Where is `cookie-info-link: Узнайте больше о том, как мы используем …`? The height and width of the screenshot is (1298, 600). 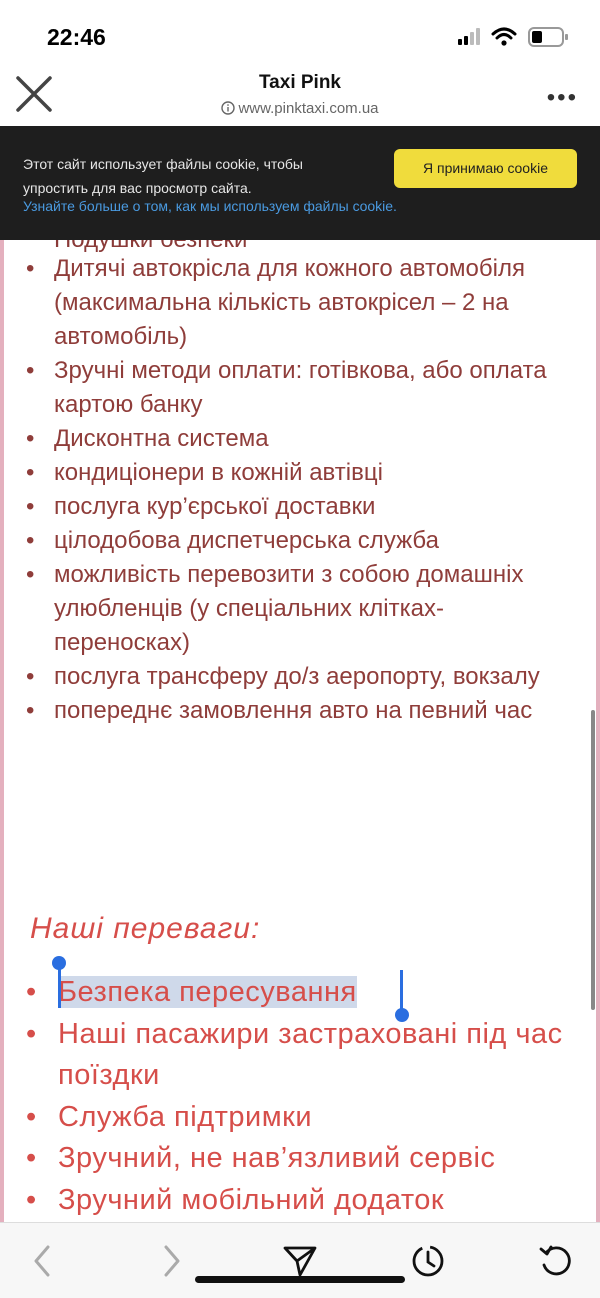 cookie-info-link: Узнайте больше о том, как мы используем … is located at coordinates (210, 206).